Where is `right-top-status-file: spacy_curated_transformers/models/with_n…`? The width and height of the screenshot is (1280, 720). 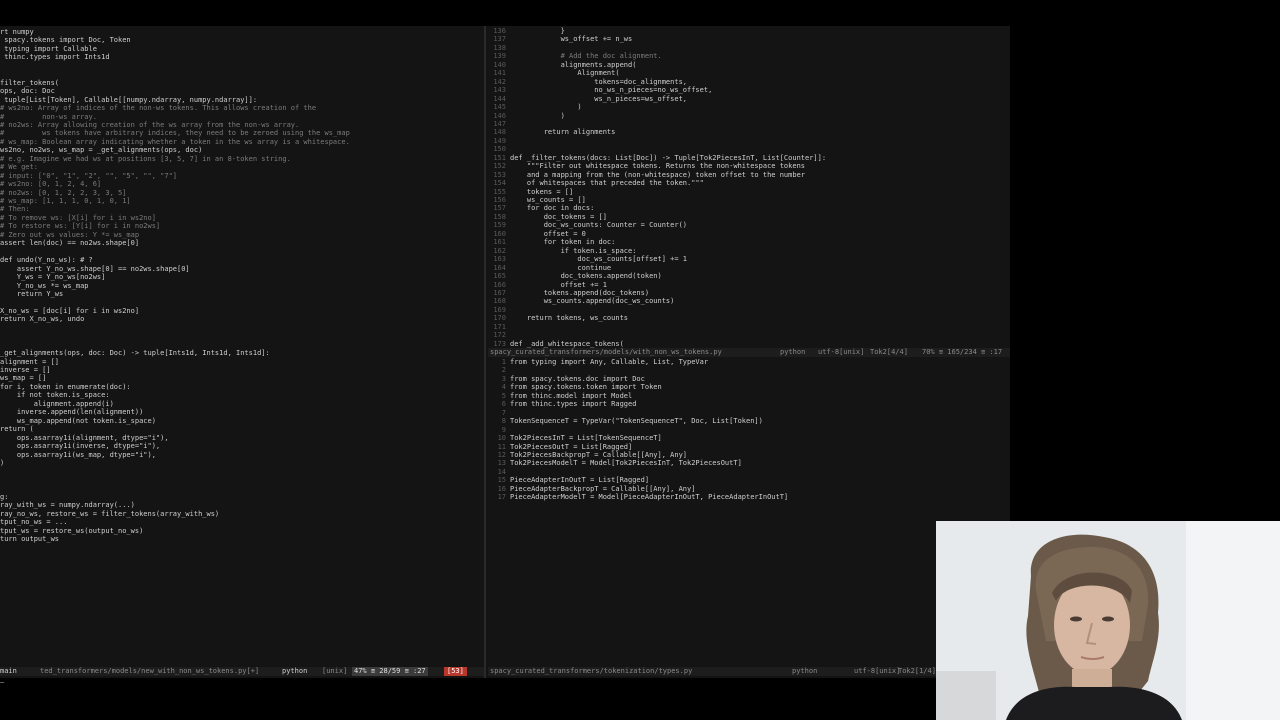
right-top-status-file: spacy_curated_transformers/models/with_n… is located at coordinates (606, 352).